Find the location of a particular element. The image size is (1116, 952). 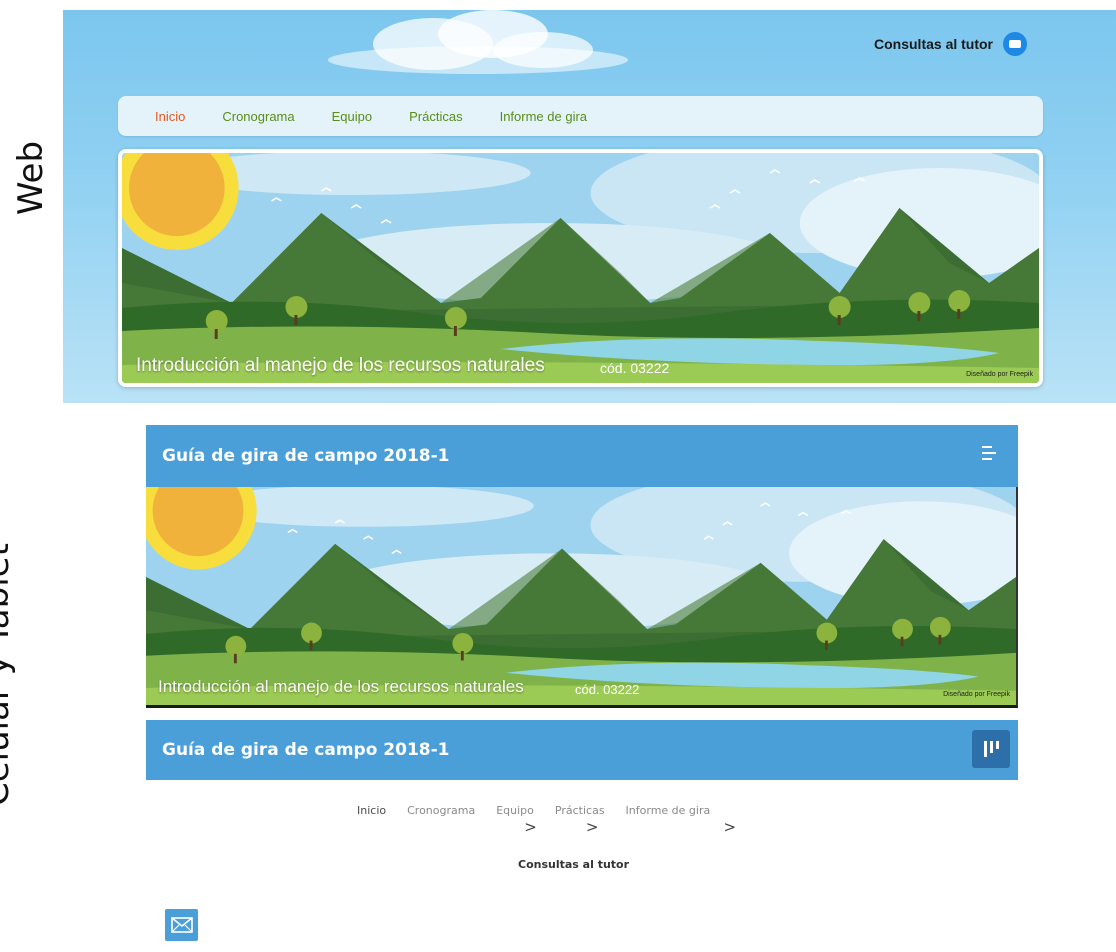

mobile-nav-label: Cronograma is located at coordinates (441, 810).